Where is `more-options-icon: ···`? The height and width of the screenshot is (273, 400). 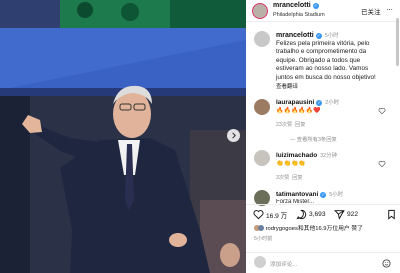 more-options-icon: ··· is located at coordinates (389, 9).